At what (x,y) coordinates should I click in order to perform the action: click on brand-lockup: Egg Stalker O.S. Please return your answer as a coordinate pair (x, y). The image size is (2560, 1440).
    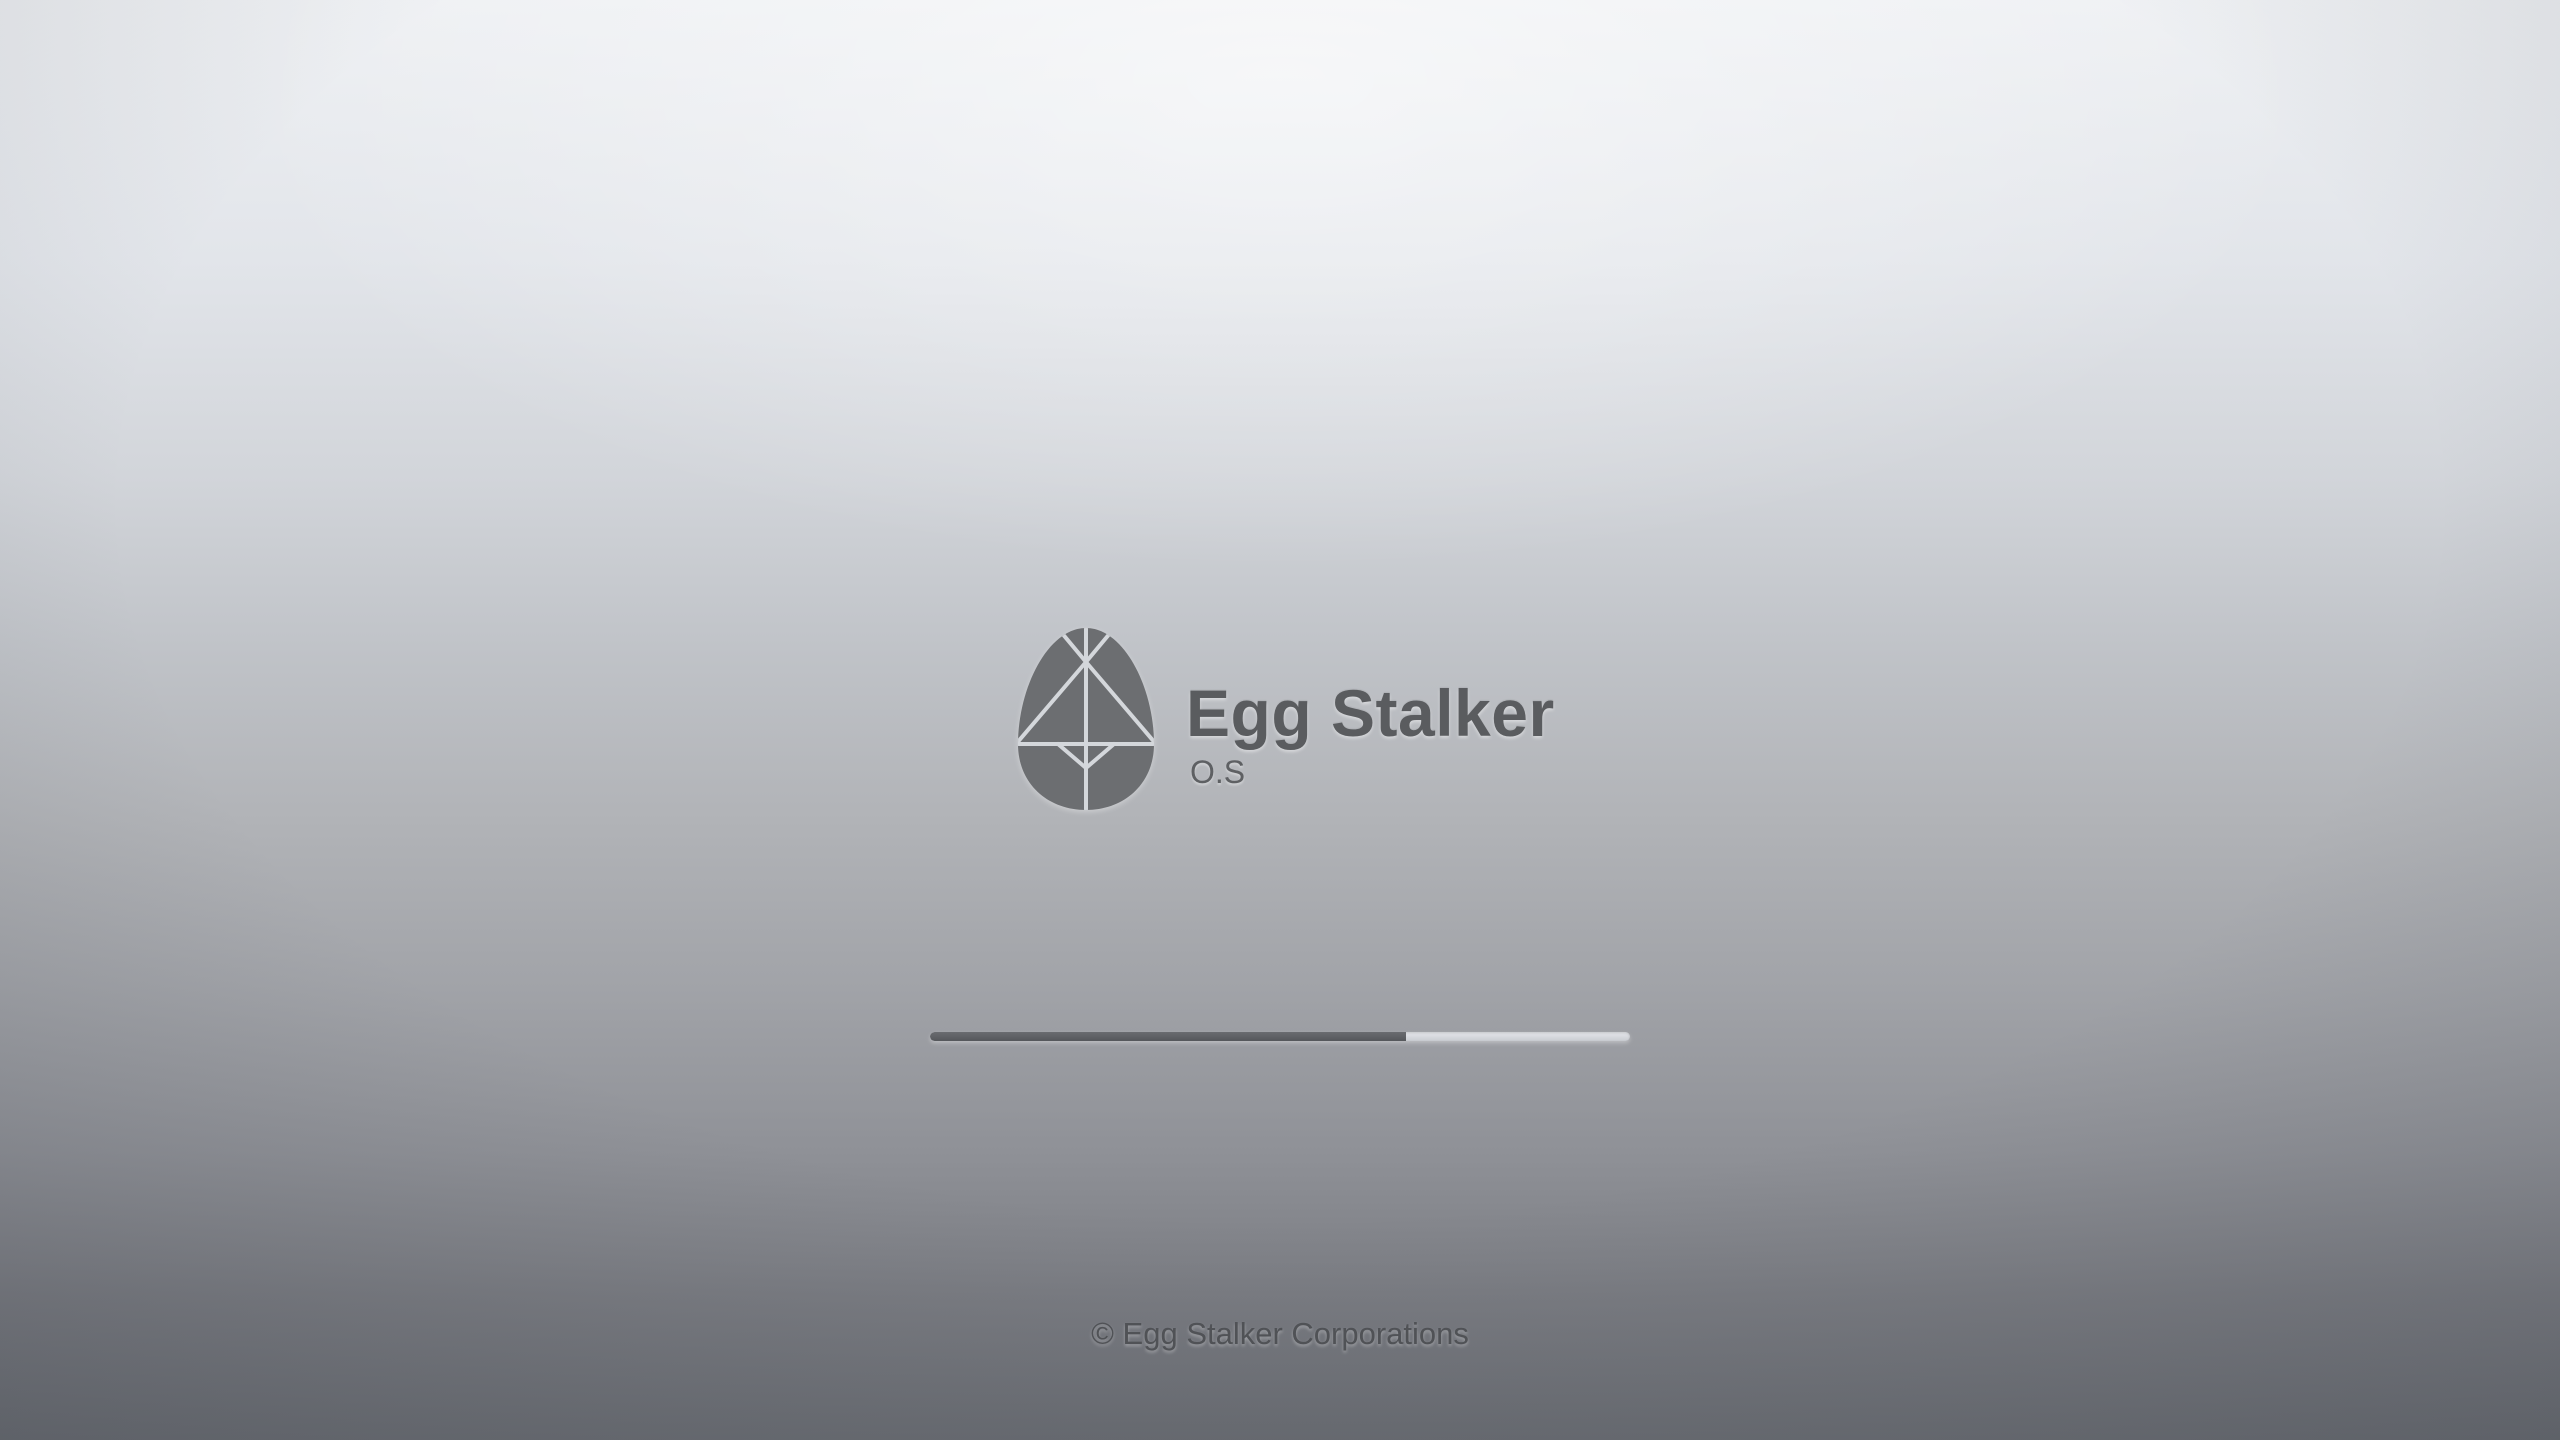
    Looking at the image, I should click on (1285, 719).